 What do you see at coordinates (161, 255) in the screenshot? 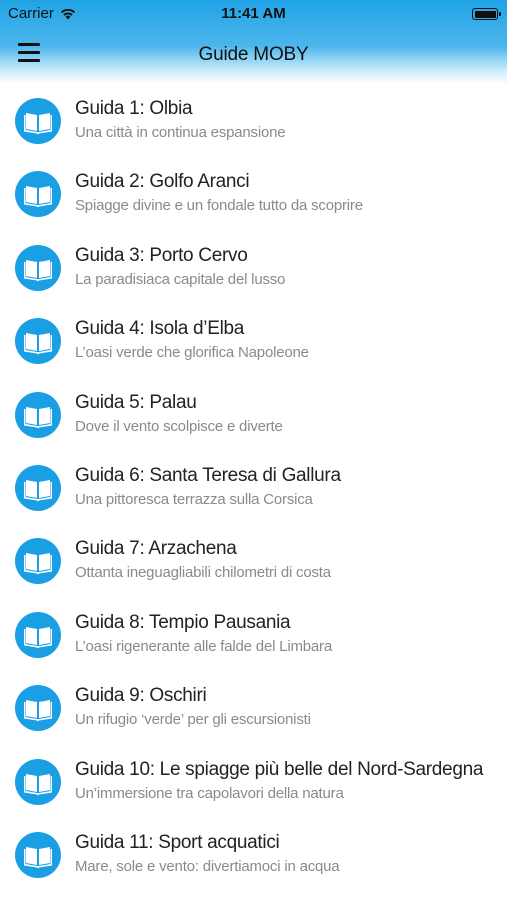
I see `guide-title: Guida 3: Porto Cervo` at bounding box center [161, 255].